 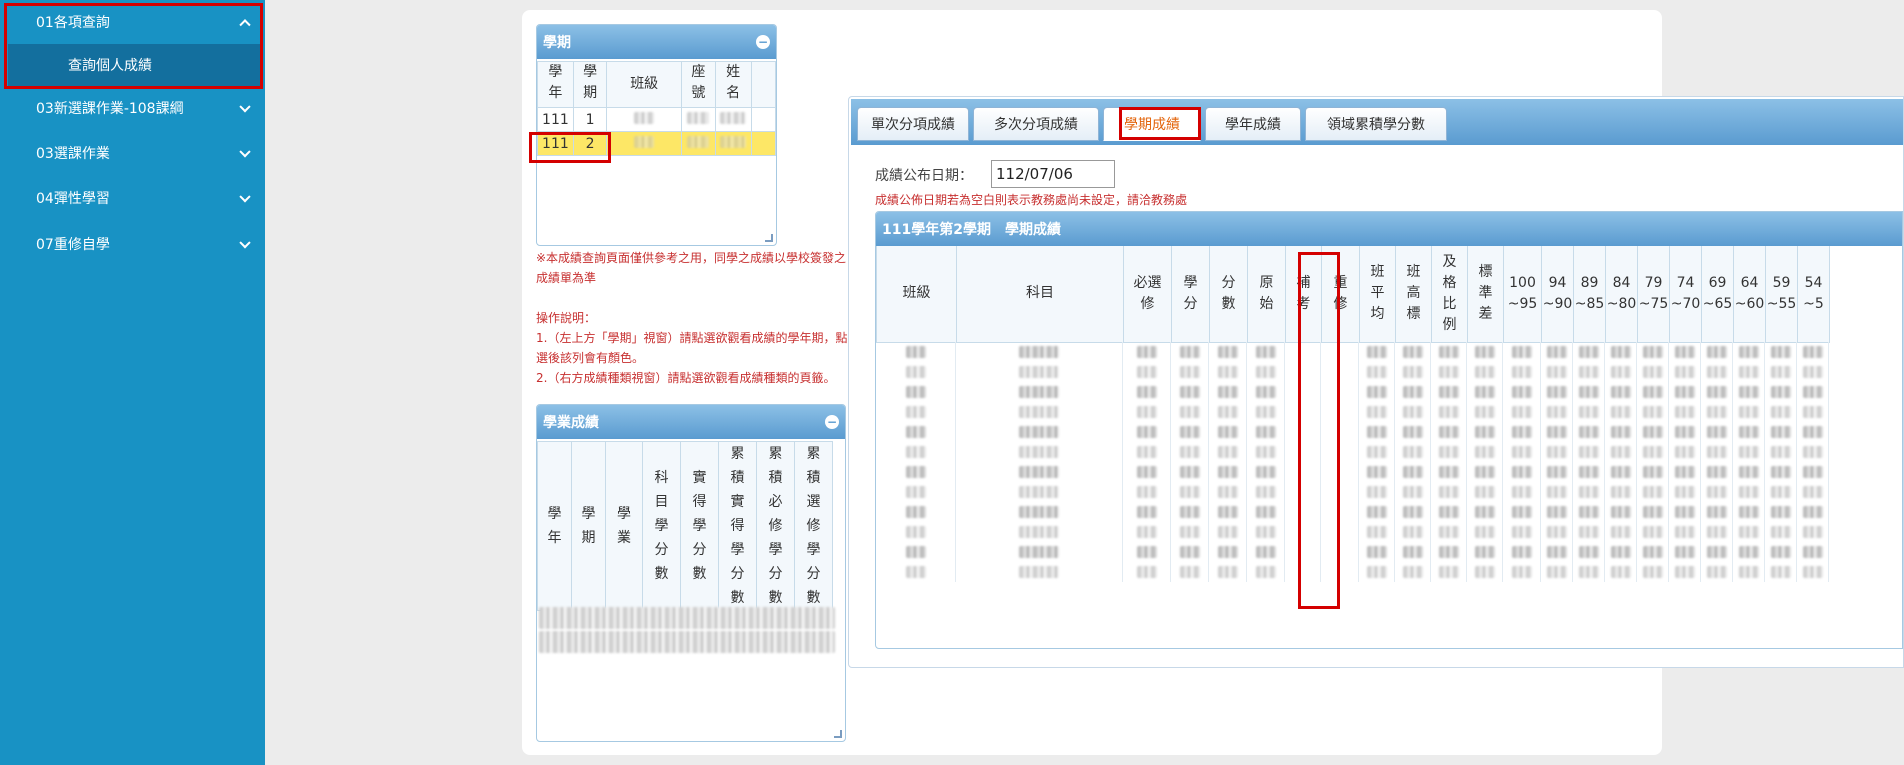 What do you see at coordinates (132, 22) in the screenshot?
I see `menu-item-queries: 01各項查詢` at bounding box center [132, 22].